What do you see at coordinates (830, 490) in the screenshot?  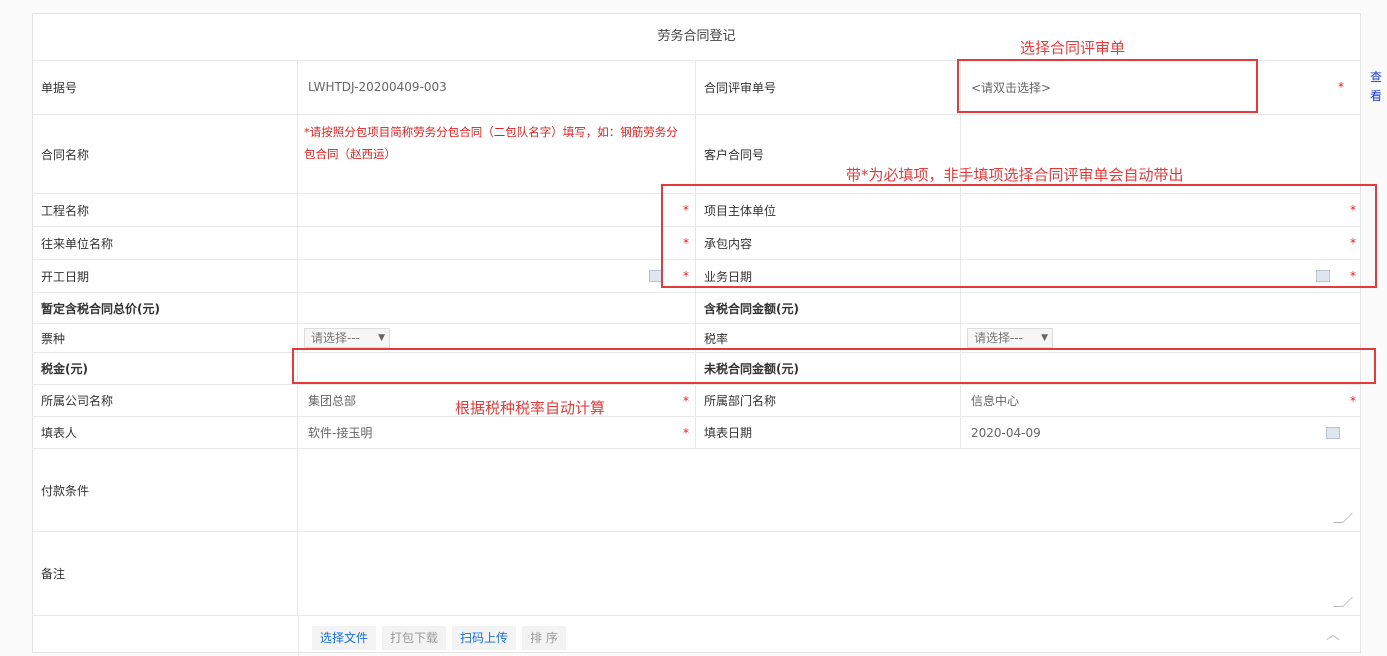 I see `payment-terms-textarea` at bounding box center [830, 490].